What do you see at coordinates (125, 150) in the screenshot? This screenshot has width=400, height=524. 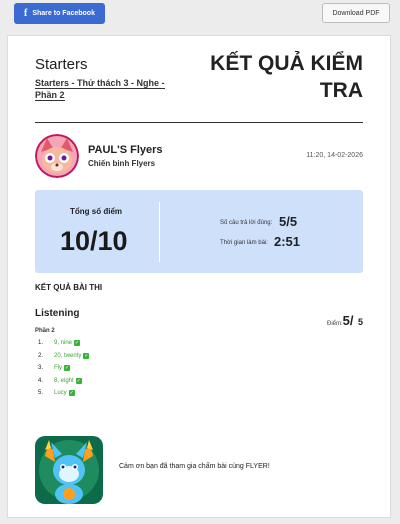 I see `user-name: PAUL'S Flyers` at bounding box center [125, 150].